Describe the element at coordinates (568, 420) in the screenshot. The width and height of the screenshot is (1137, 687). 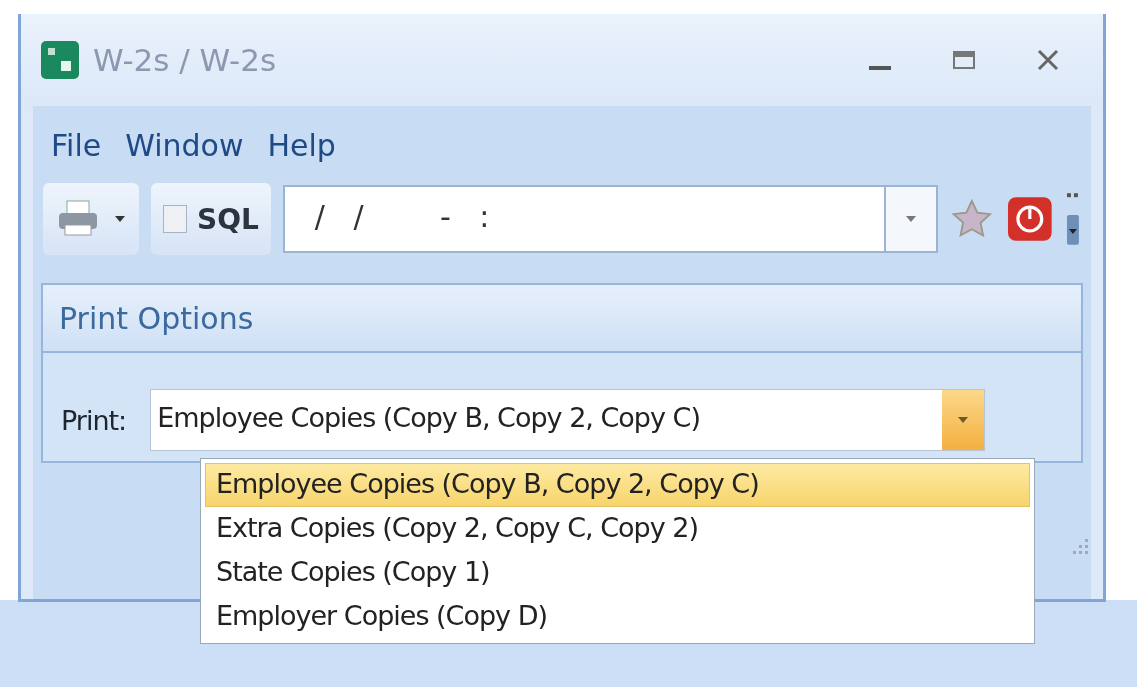
I see `print-select: Employee Copies (Copy B, Copy 2, Copy C)` at that location.